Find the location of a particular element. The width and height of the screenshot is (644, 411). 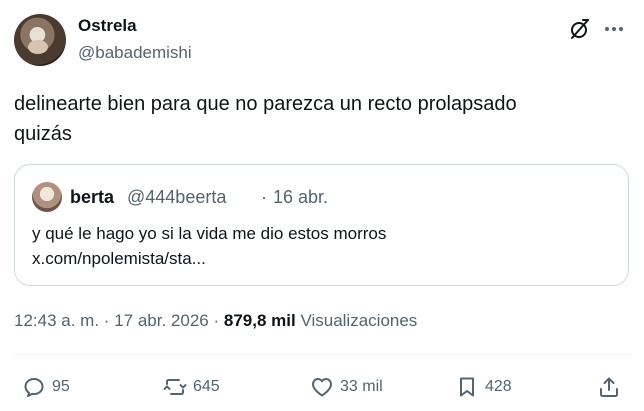

tweet-text-line: quizás is located at coordinates (43, 134).